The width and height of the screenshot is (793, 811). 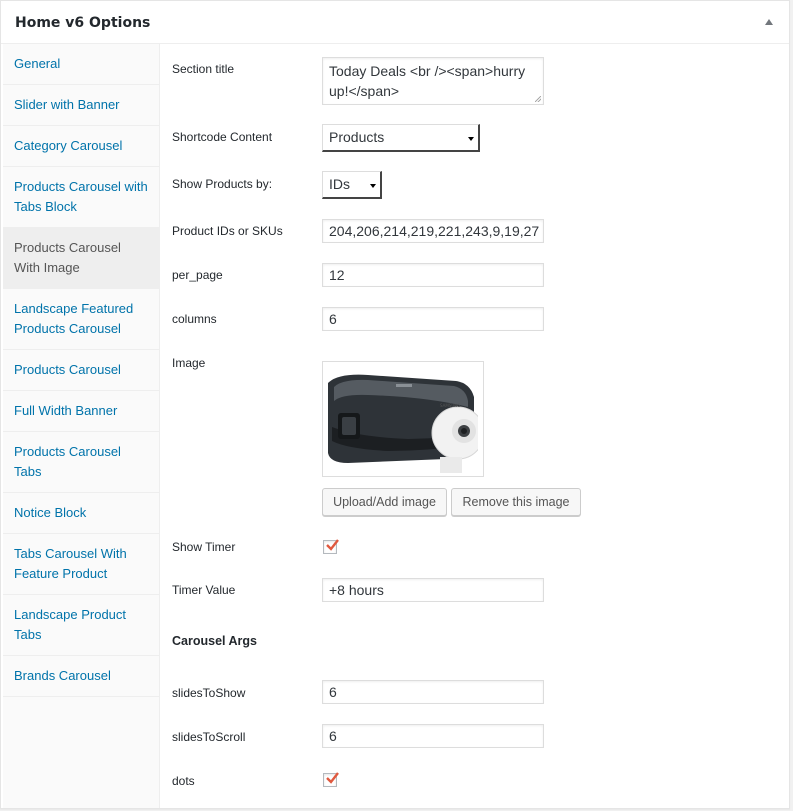 I want to click on tab-products-carousel-with-image: Products Carousel With Image, so click(x=81, y=258).